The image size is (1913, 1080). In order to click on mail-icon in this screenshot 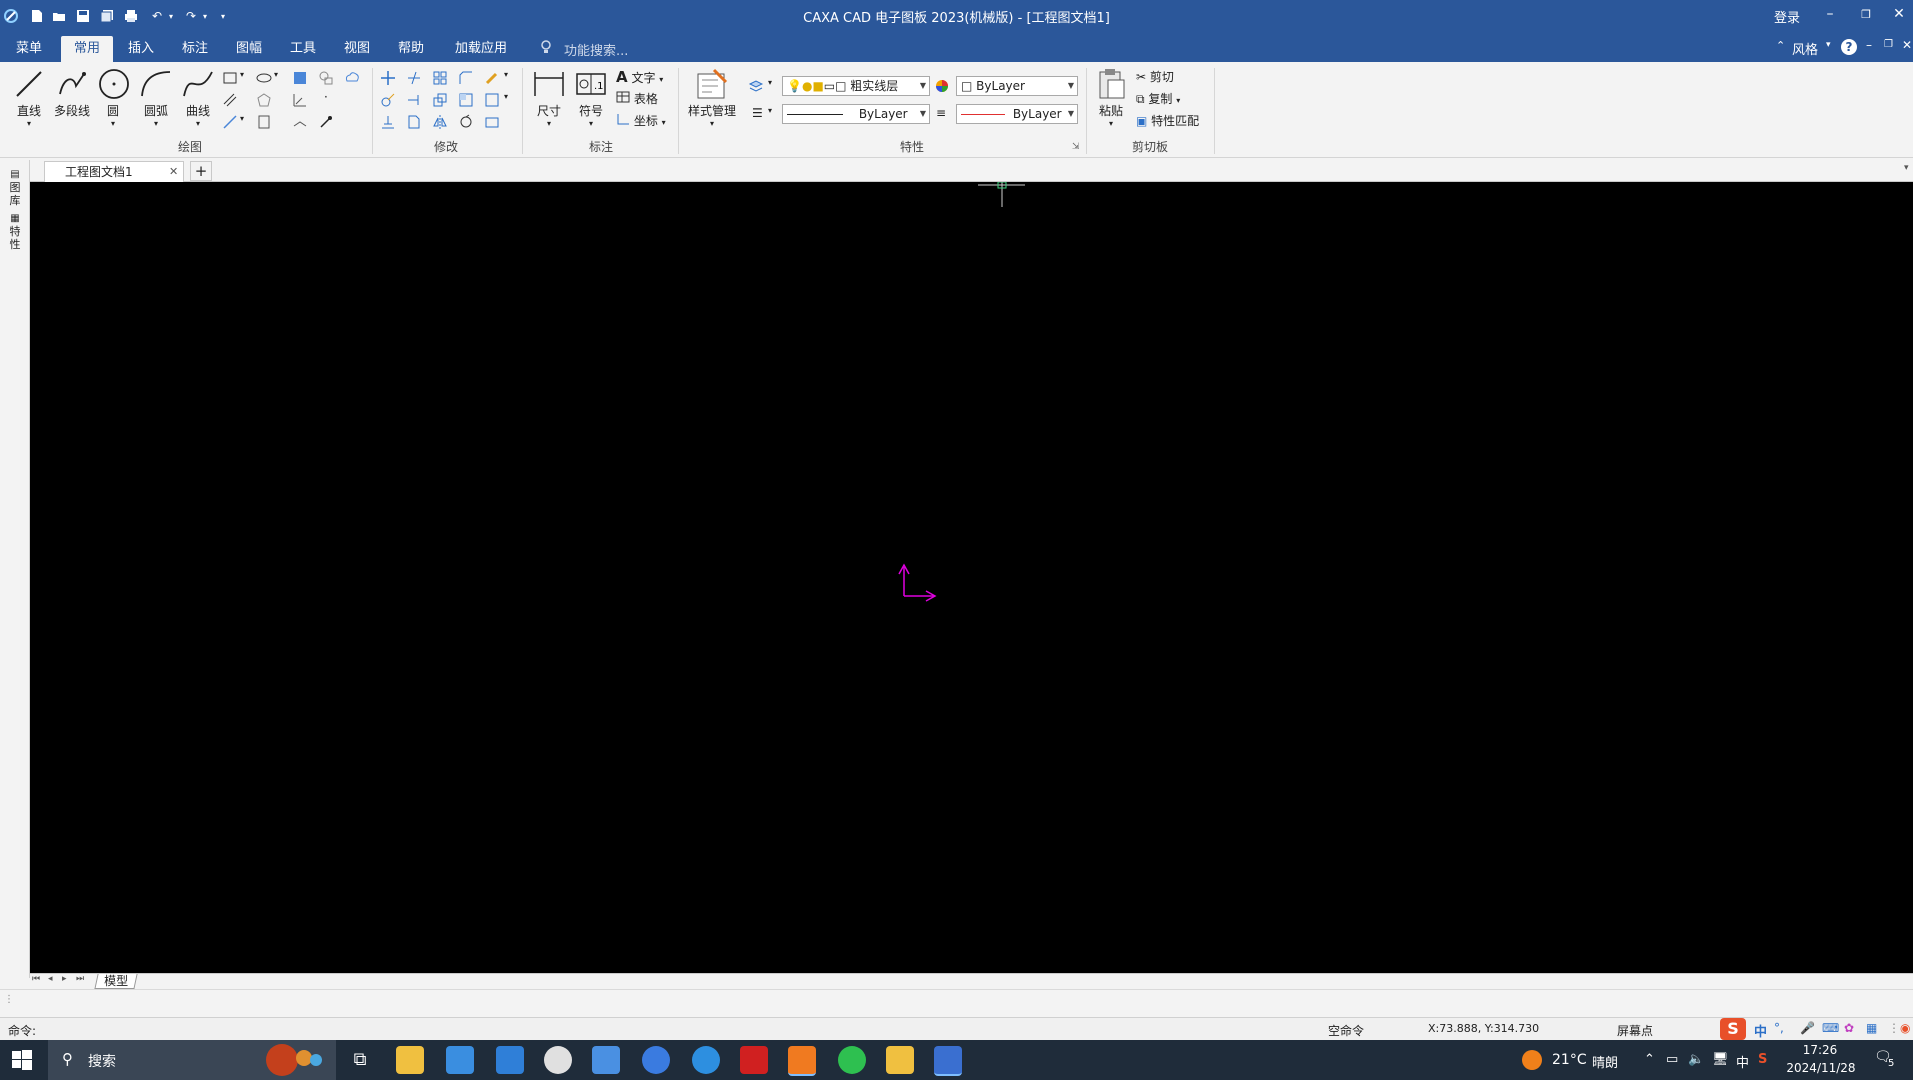, I will do `click(510, 1060)`.